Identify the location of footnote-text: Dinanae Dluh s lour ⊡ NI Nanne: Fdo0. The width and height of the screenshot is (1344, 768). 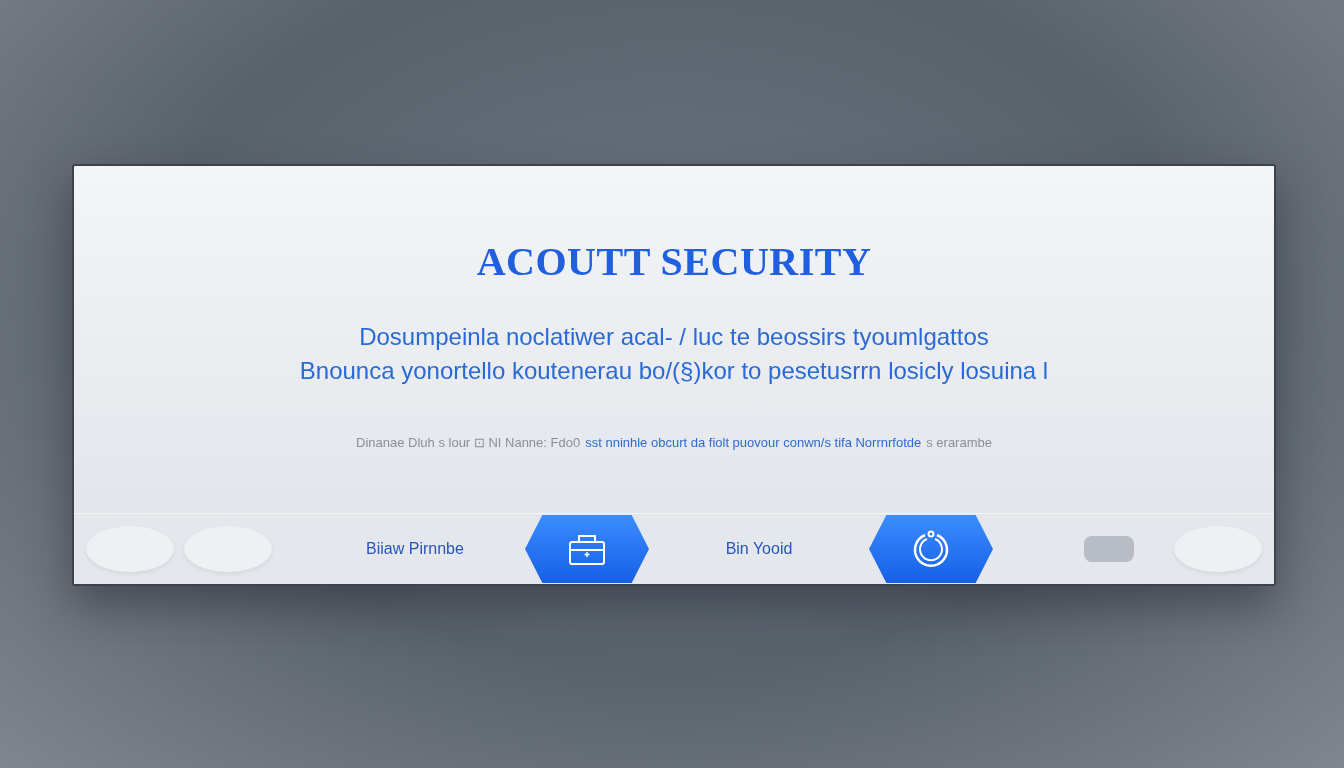
(468, 442).